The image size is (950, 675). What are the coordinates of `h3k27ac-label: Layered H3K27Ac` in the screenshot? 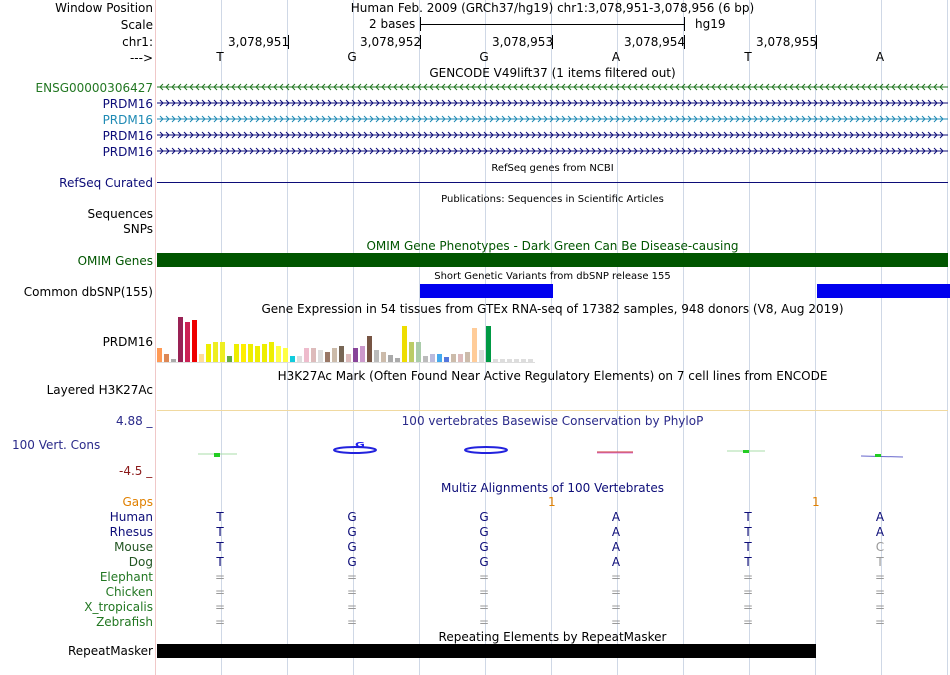 It's located at (100, 390).